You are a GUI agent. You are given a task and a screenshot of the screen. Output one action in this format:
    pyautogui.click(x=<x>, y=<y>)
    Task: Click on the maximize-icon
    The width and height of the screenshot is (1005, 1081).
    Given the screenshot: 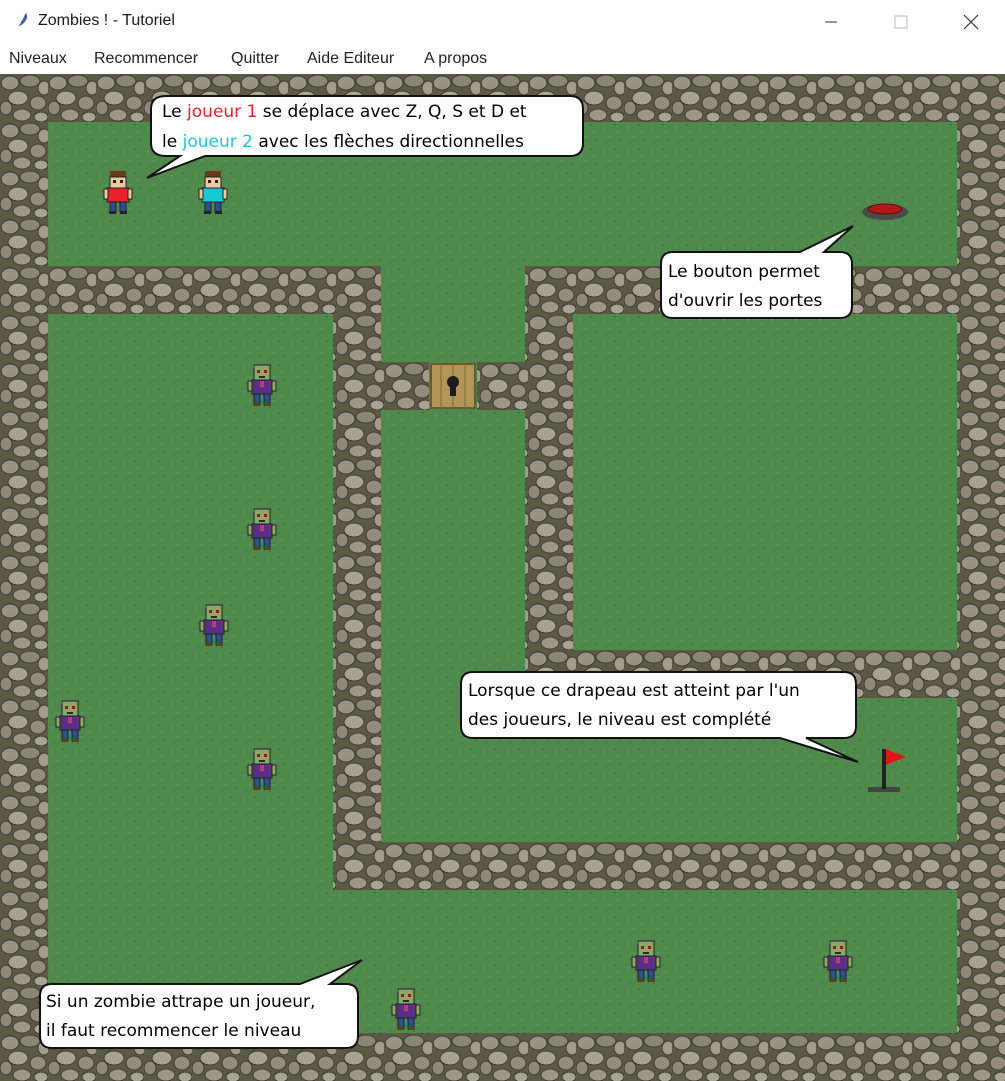 What is the action you would take?
    pyautogui.click(x=901, y=22)
    